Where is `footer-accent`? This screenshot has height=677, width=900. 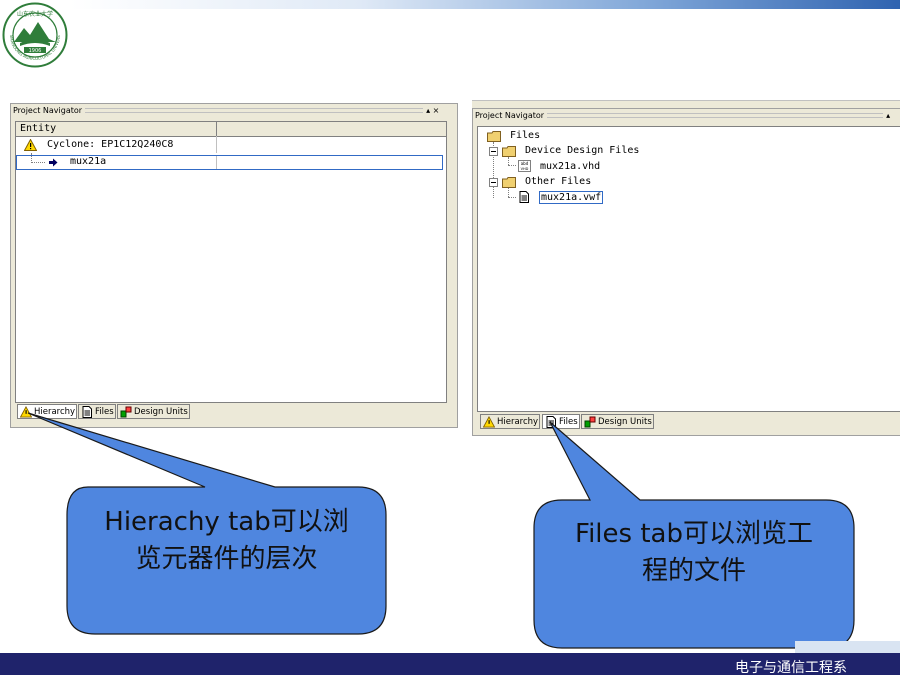 footer-accent is located at coordinates (847, 647).